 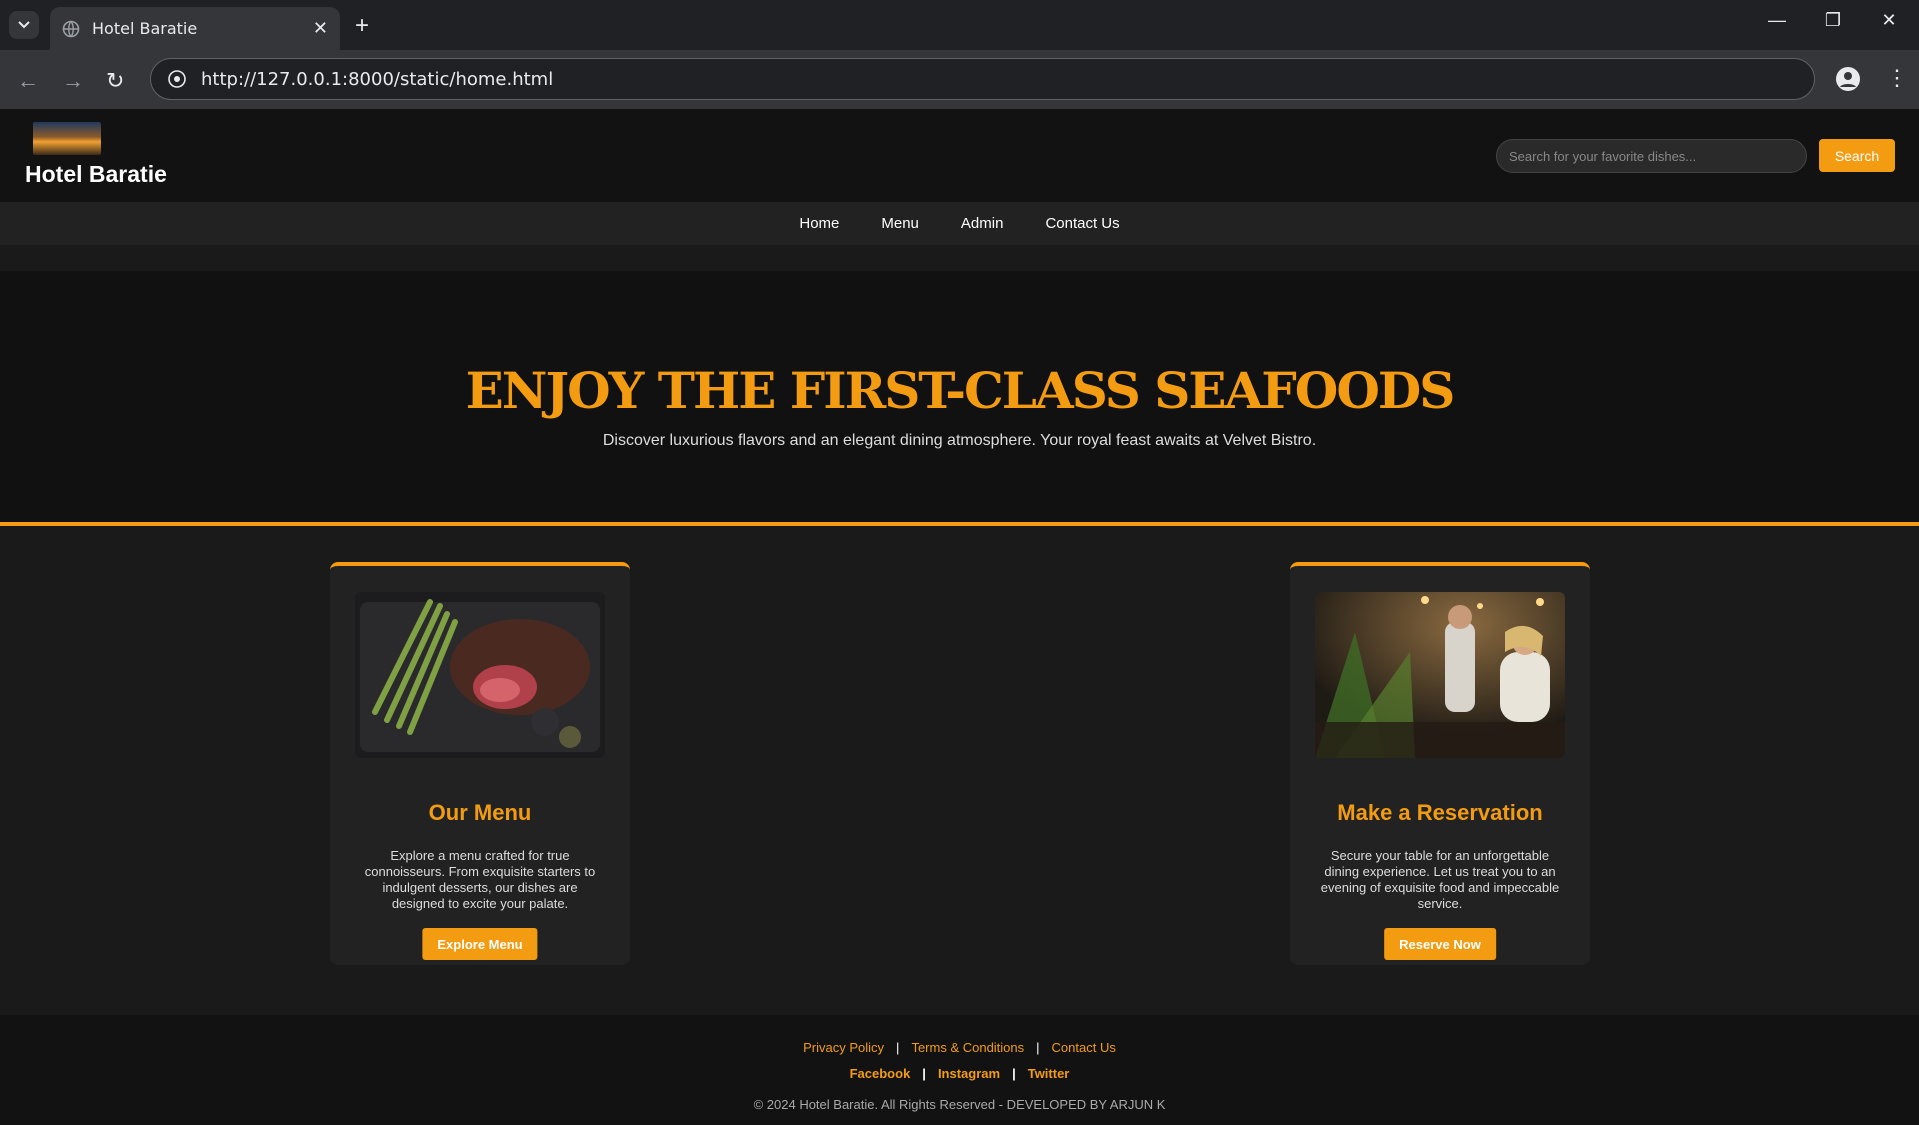 I want to click on chevron-down-icon, so click(x=24, y=25).